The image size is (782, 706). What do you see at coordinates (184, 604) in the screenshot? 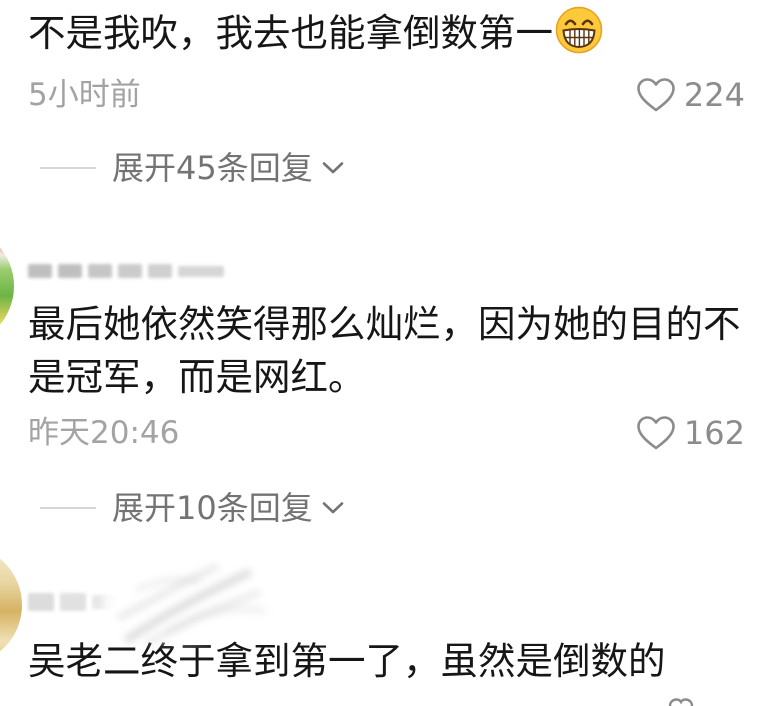
I see `blur-overlay` at bounding box center [184, 604].